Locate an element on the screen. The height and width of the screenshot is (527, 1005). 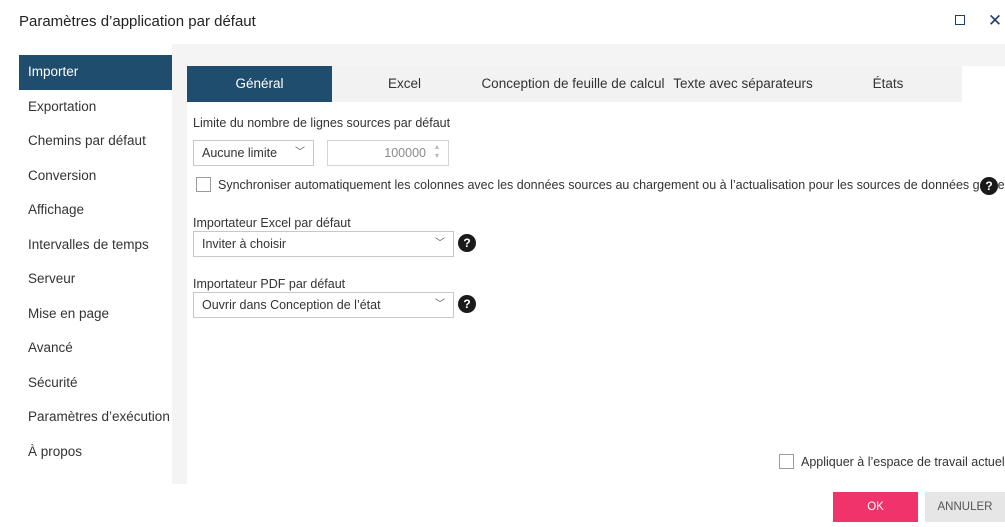
tab-excel: Excel is located at coordinates (404, 84).